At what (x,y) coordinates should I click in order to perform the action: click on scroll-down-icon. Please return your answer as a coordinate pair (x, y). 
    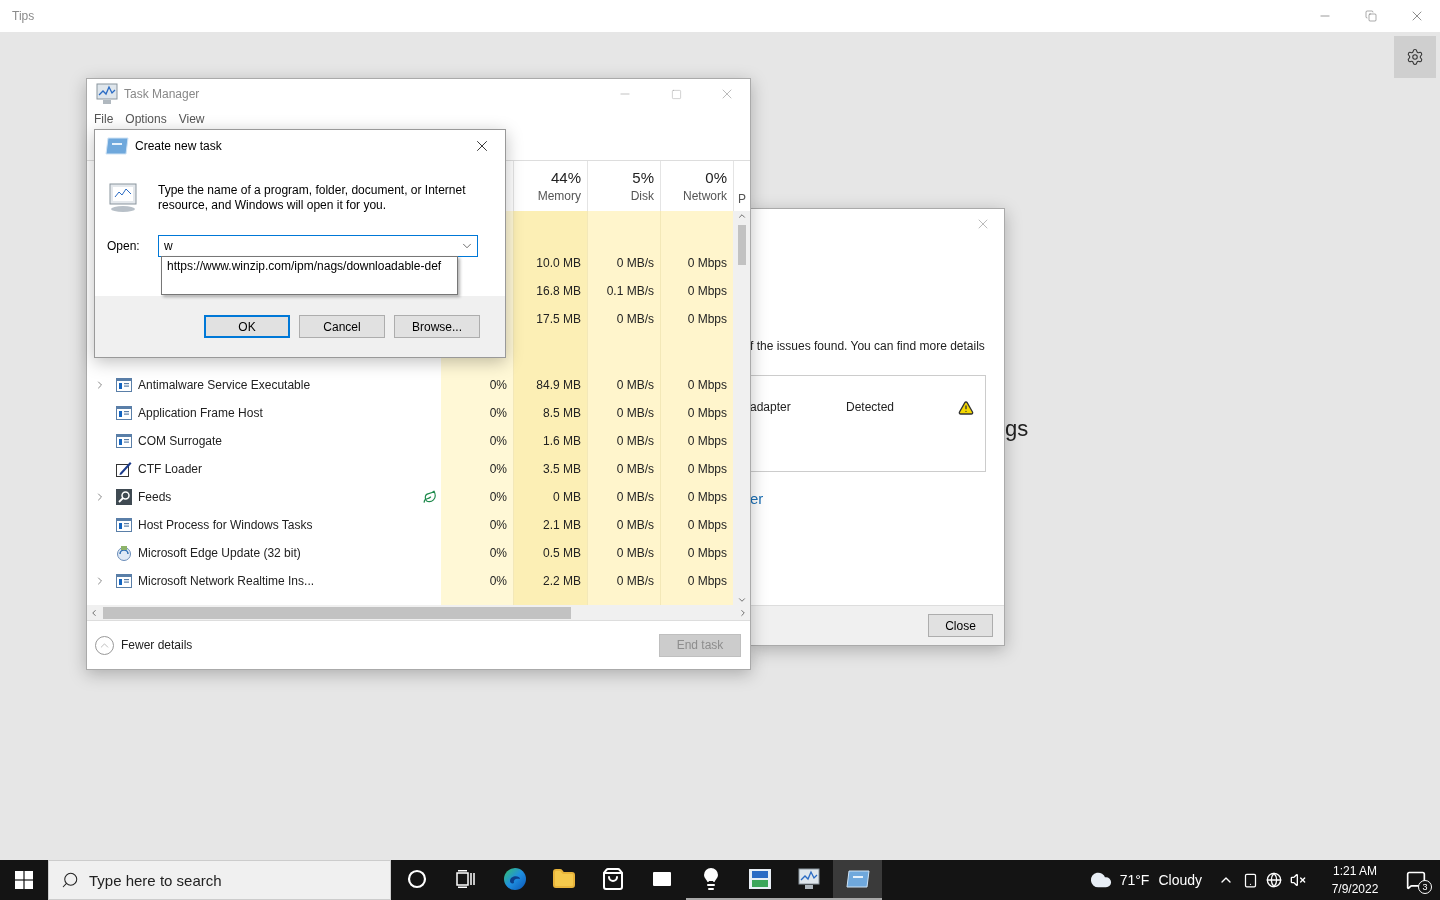
    Looking at the image, I should click on (741, 600).